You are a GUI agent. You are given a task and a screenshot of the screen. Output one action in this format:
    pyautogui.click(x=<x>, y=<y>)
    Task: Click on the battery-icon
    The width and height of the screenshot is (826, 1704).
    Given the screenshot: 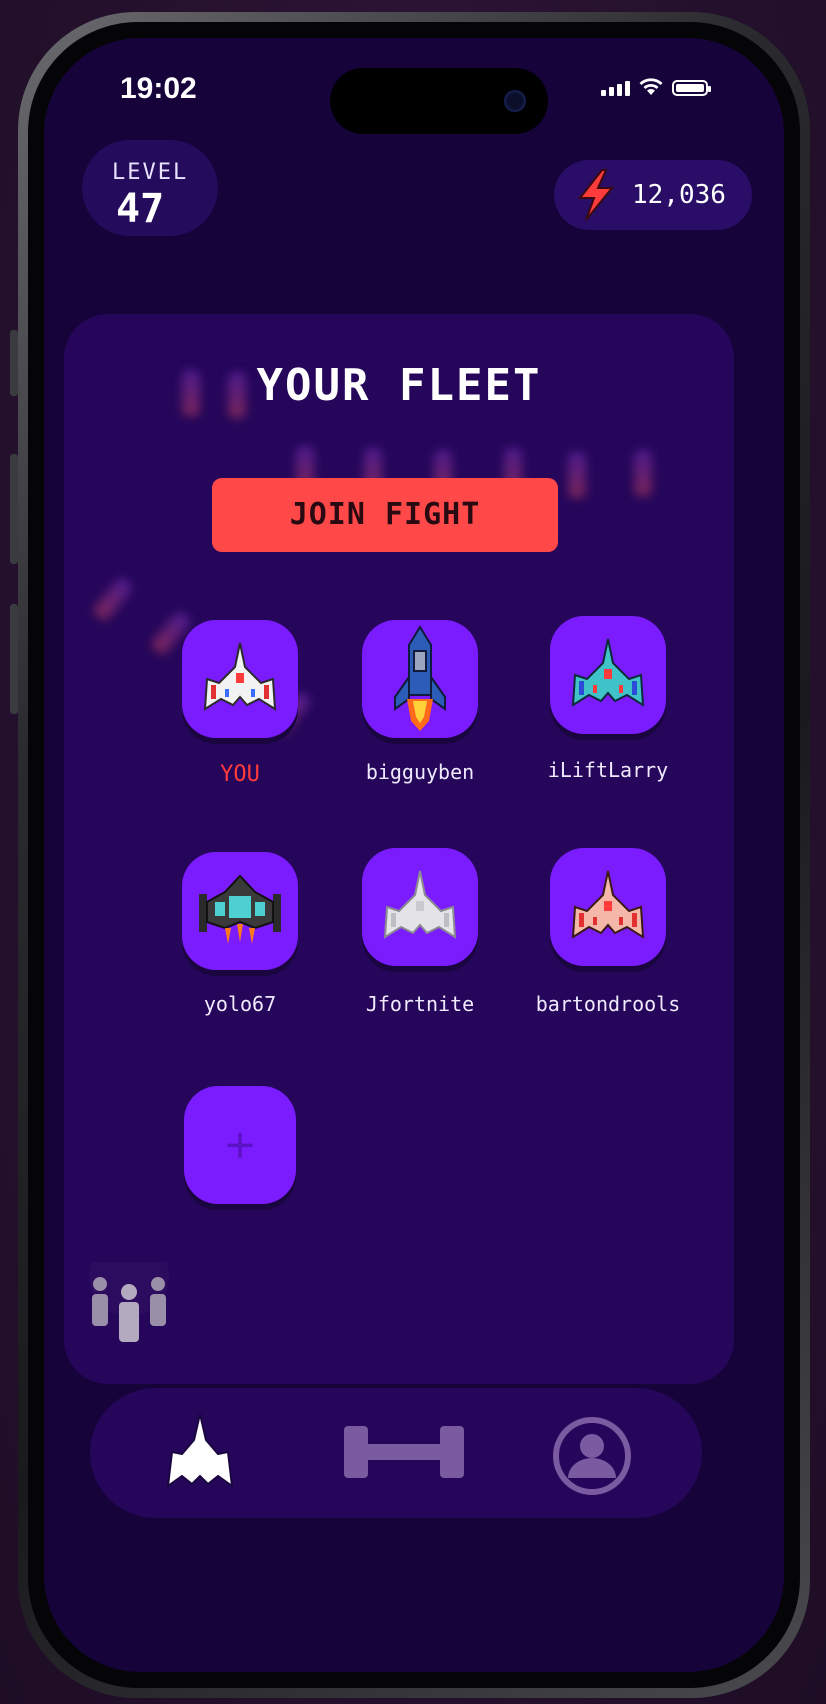 What is the action you would take?
    pyautogui.click(x=691, y=88)
    